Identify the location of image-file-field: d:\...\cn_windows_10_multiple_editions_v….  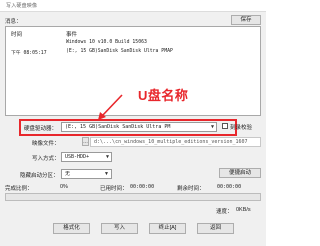
(175, 142).